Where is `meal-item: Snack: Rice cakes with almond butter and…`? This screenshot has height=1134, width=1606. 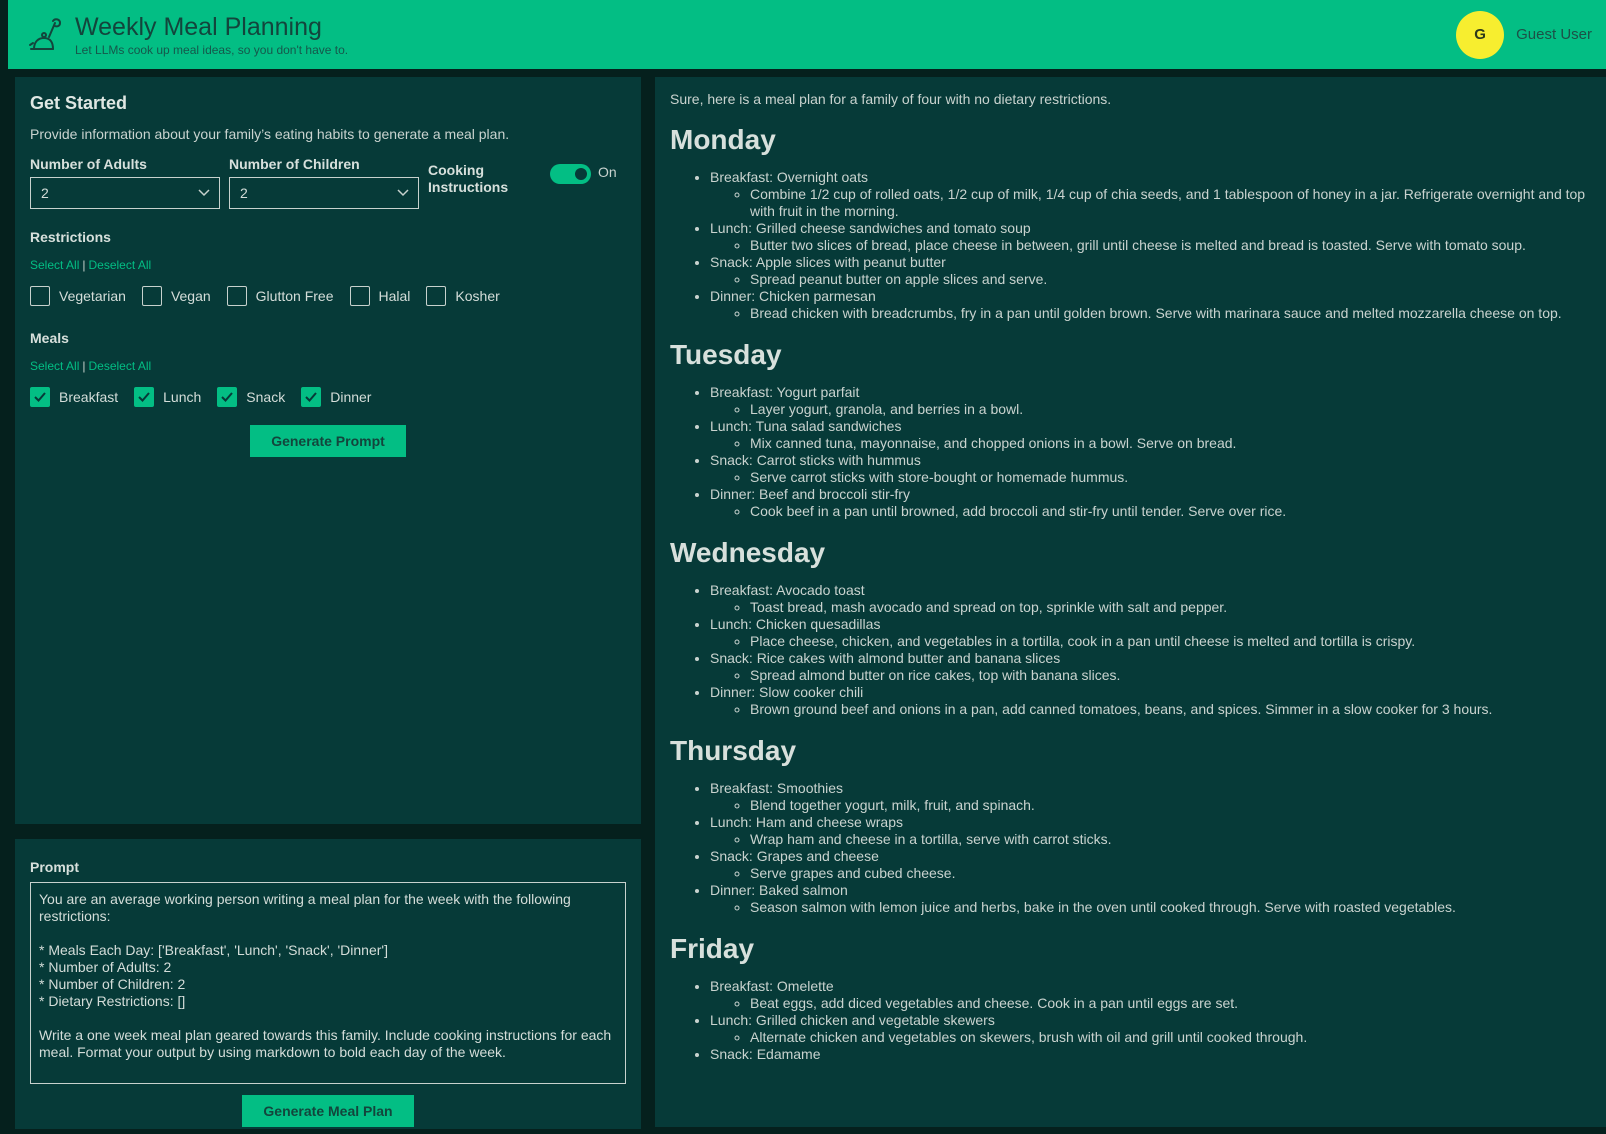
meal-item: Snack: Rice cakes with almond butter and… is located at coordinates (1150, 667).